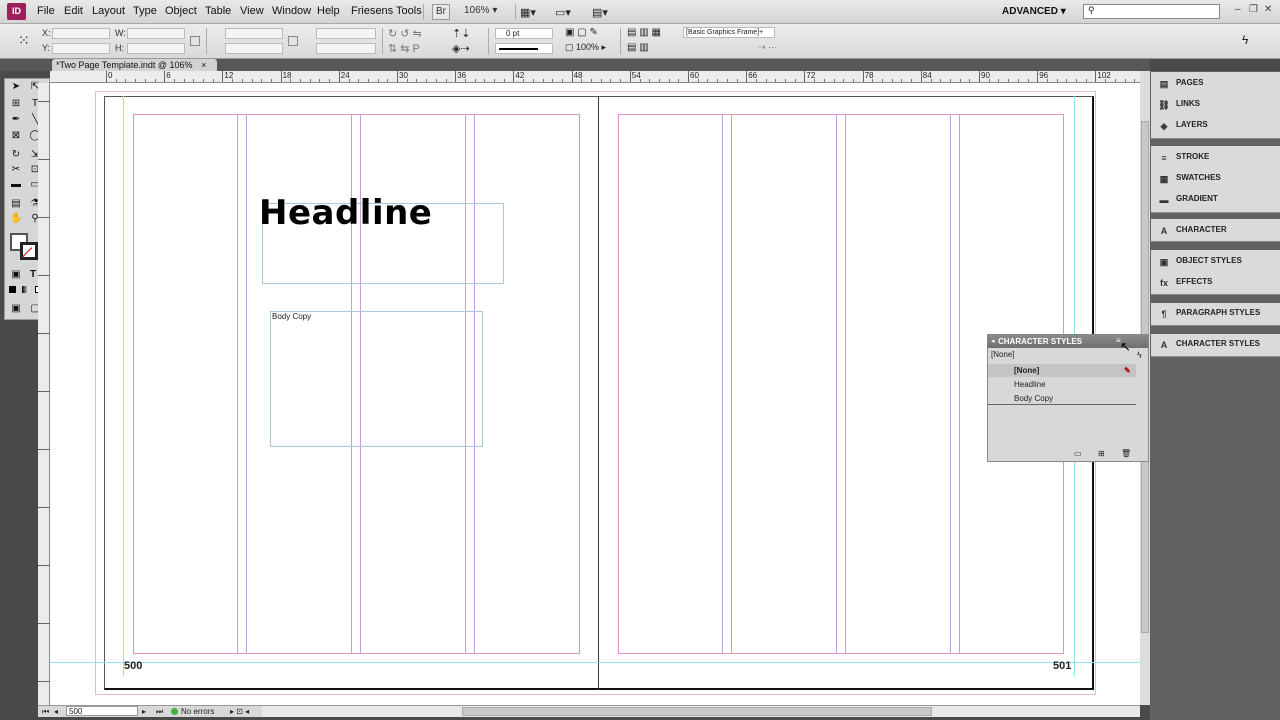  Describe the element at coordinates (524, 33) in the screenshot. I see `stroke-weight-field: 0 pt` at that location.